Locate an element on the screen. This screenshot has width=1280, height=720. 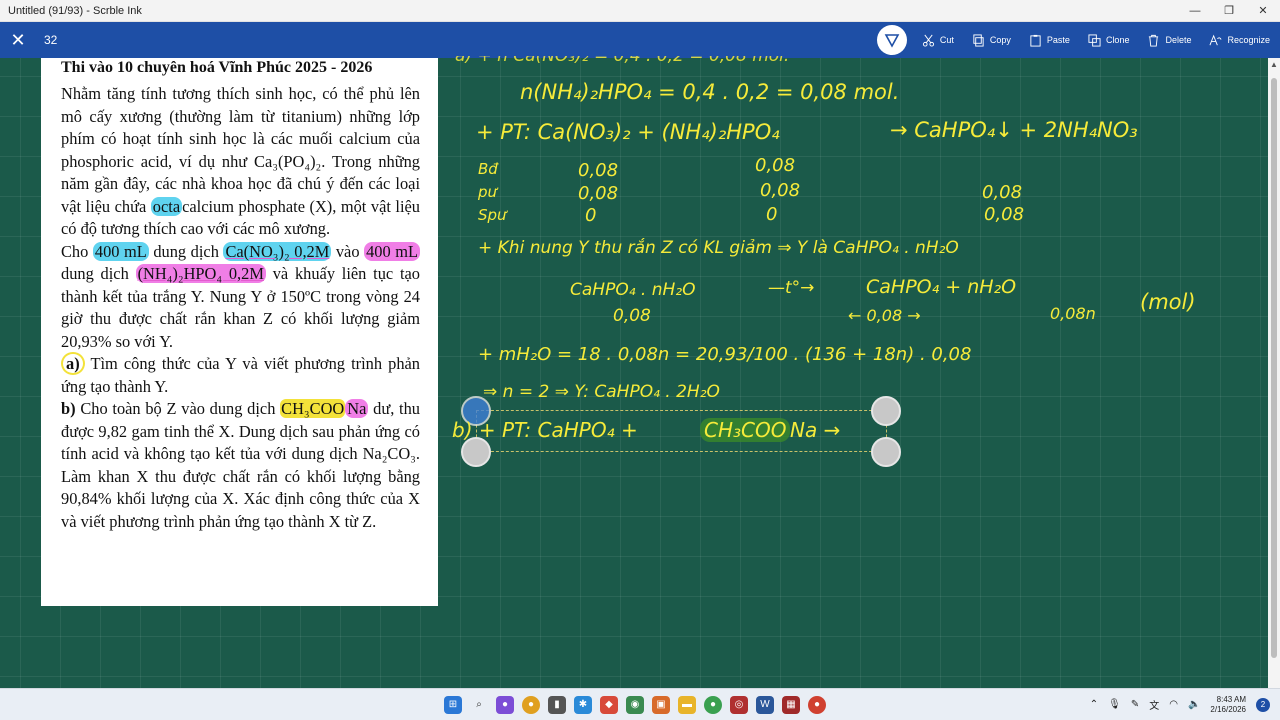
snowflake-app-icon: ✱ is located at coordinates (583, 704).